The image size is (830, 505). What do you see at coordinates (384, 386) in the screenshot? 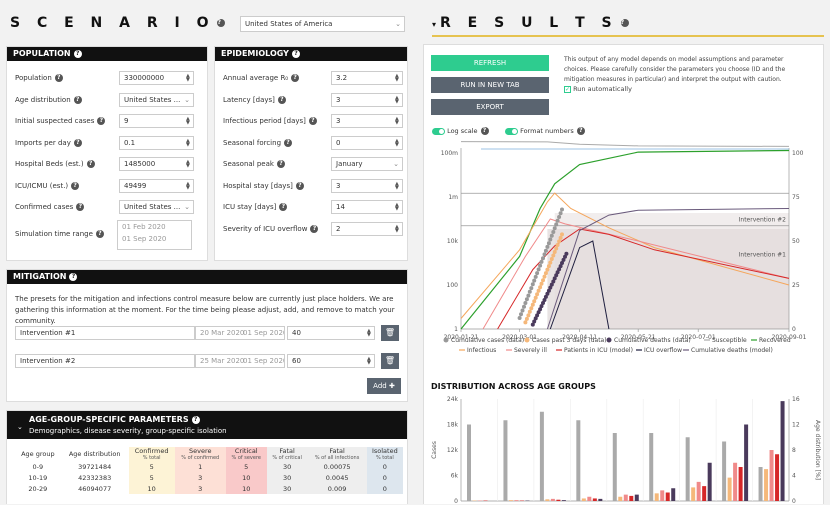
I see `add-intervention-button: Add ✚` at bounding box center [384, 386].